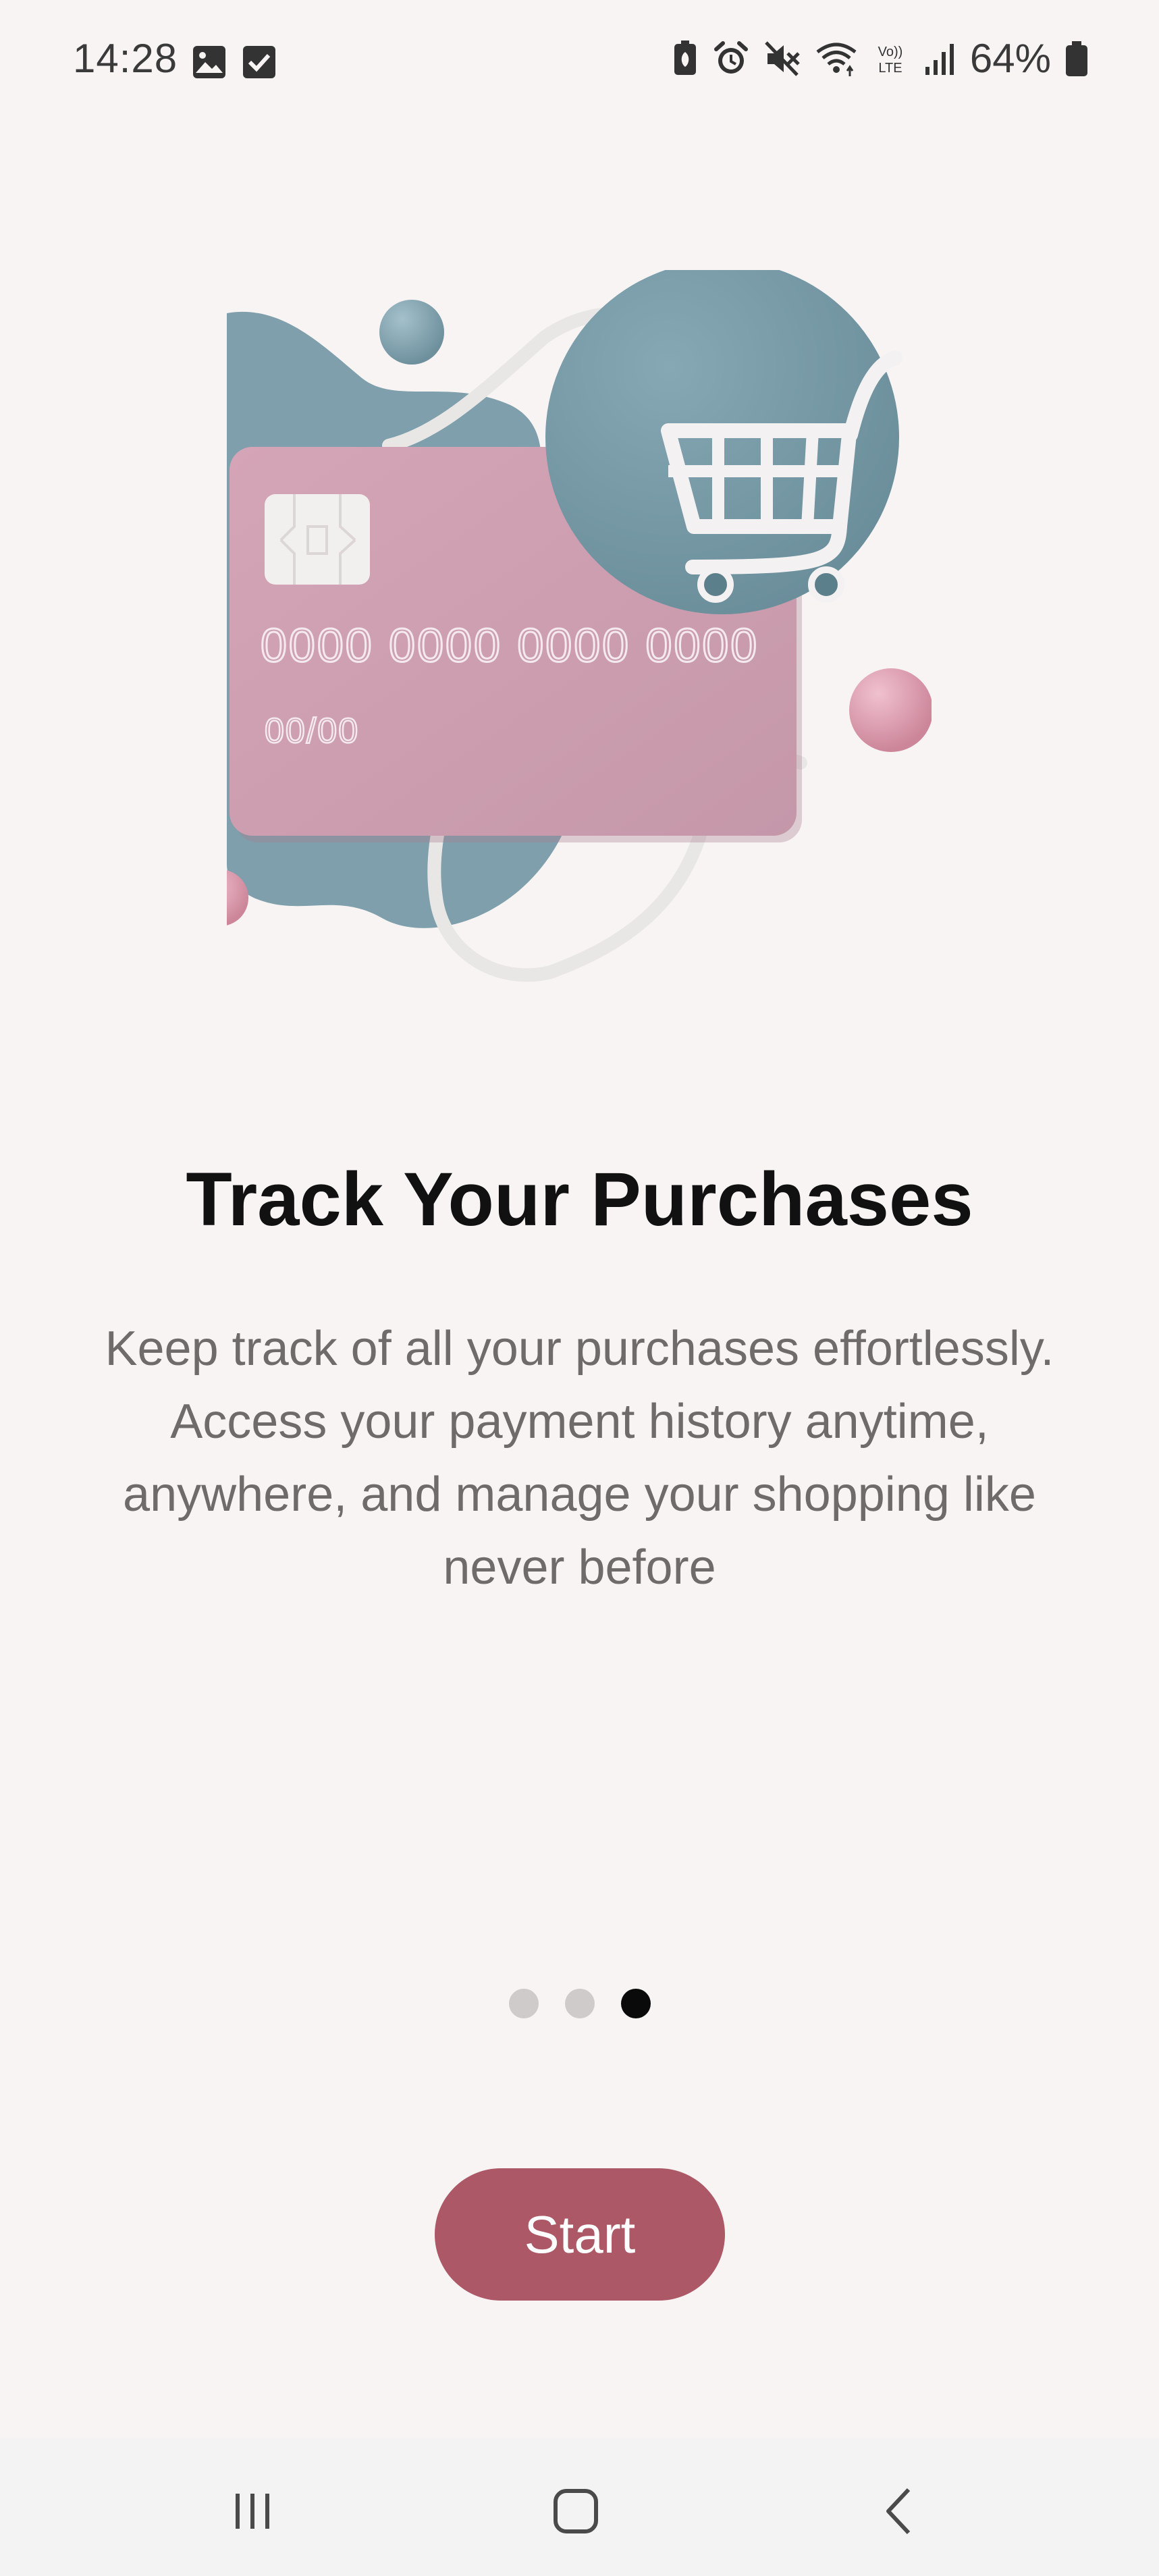 The width and height of the screenshot is (1159, 2576). I want to click on wifi-icon, so click(836, 59).